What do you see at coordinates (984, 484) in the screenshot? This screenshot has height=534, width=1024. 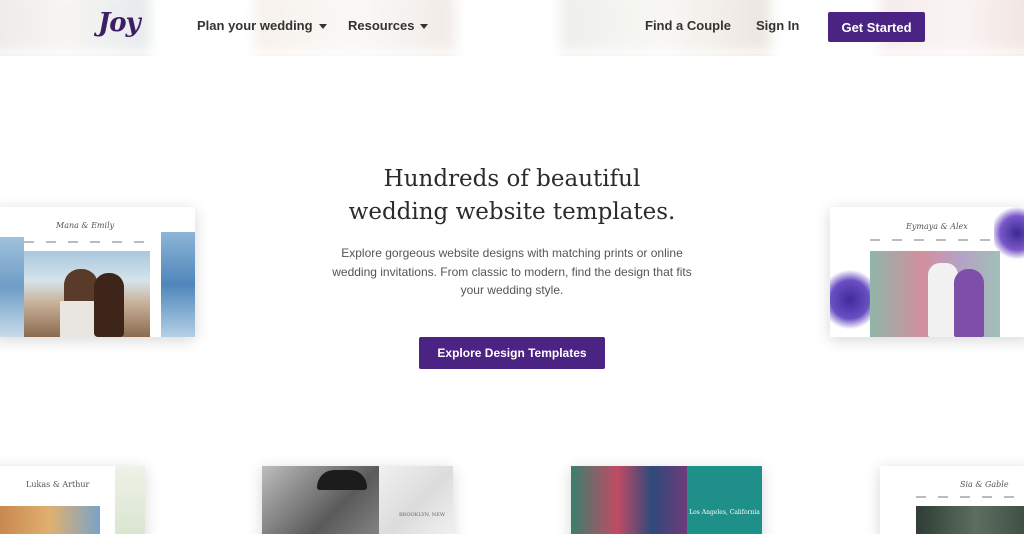 I see `template-couple-names: Sia & Gable` at bounding box center [984, 484].